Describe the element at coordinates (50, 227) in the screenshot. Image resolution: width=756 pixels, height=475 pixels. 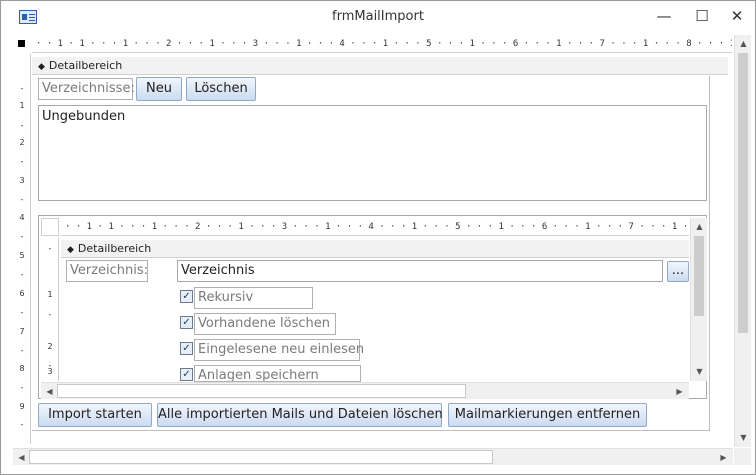
I see `subform-select-corner` at that location.